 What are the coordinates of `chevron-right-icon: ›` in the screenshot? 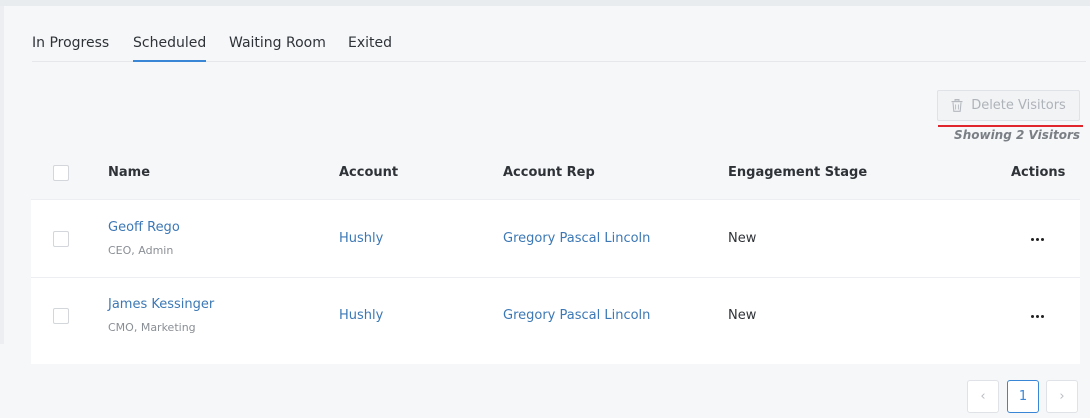 It's located at (1062, 396).